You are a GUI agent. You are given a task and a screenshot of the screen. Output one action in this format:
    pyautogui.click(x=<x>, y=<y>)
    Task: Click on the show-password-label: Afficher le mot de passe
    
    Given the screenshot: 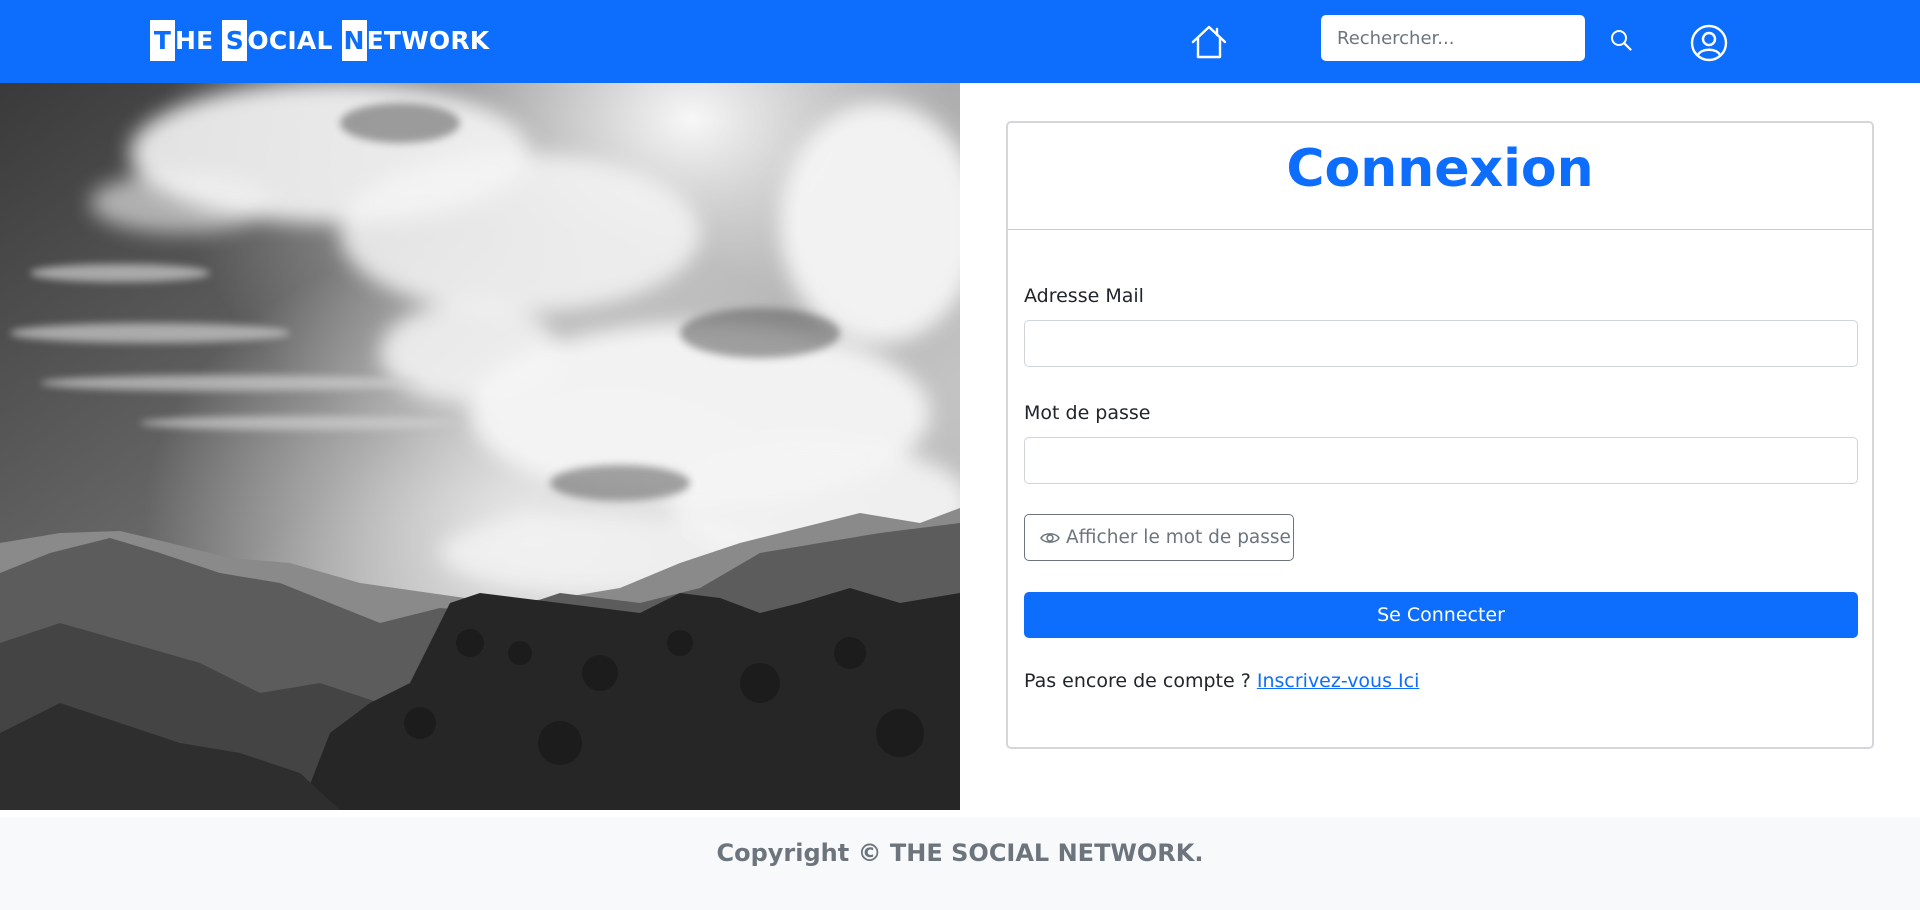 What is the action you would take?
    pyautogui.click(x=1178, y=537)
    